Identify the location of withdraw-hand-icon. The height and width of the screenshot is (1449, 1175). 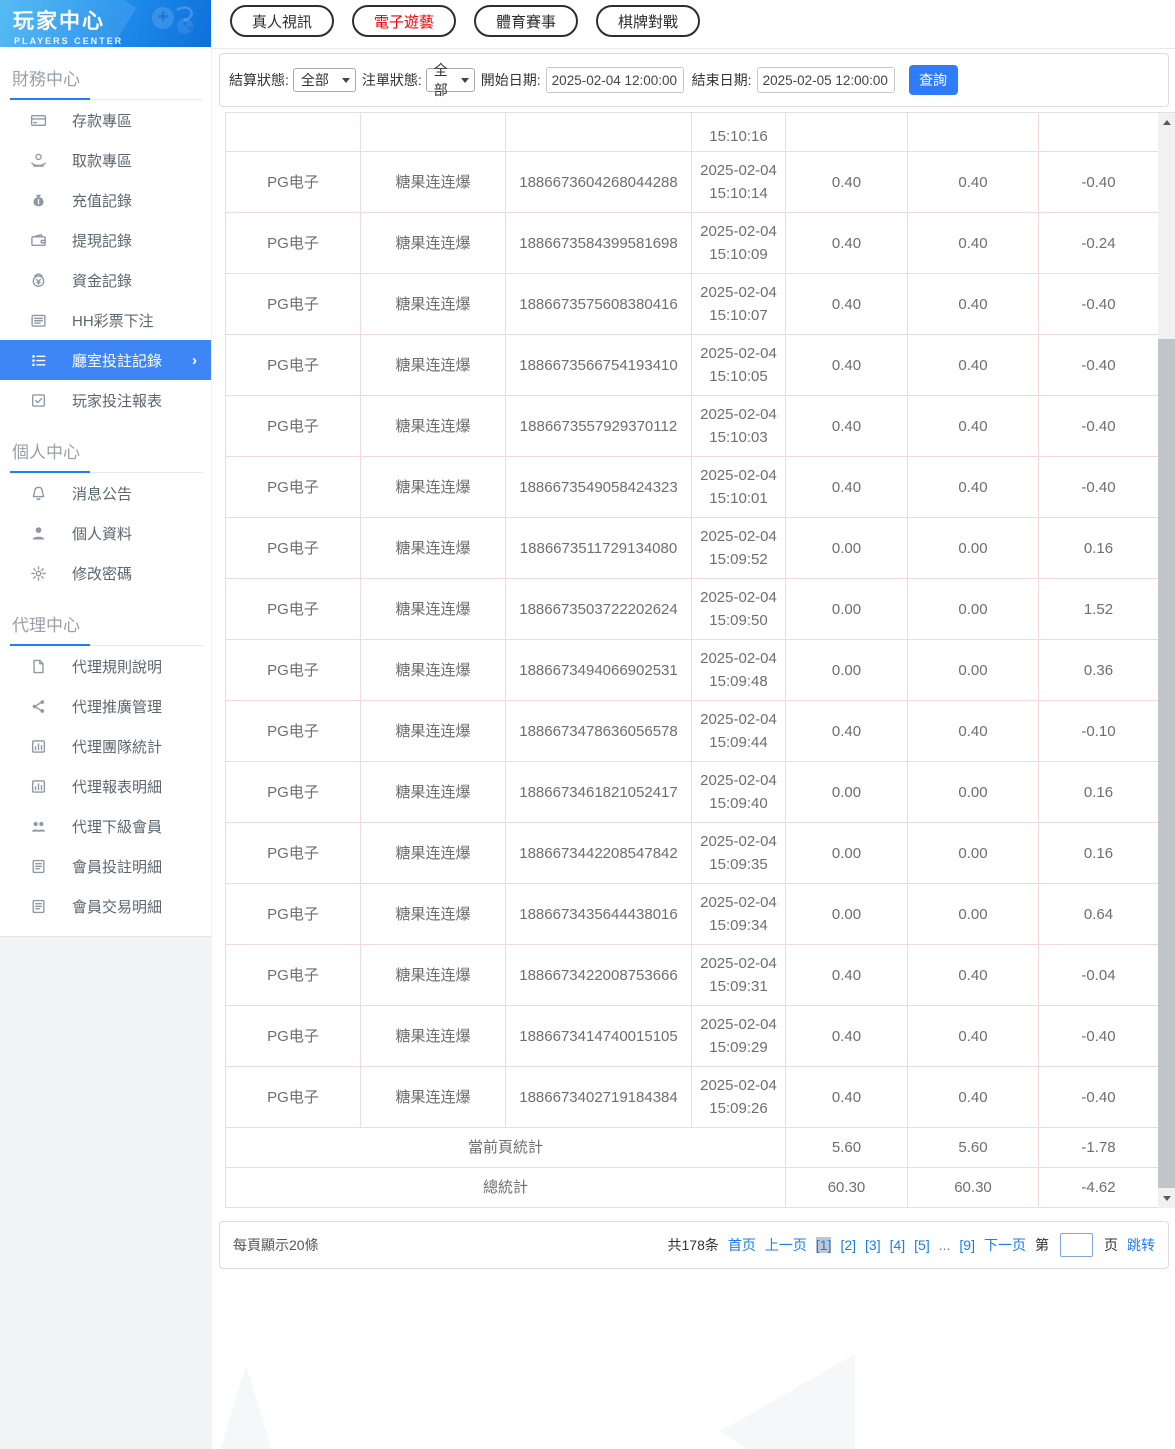
(38, 160).